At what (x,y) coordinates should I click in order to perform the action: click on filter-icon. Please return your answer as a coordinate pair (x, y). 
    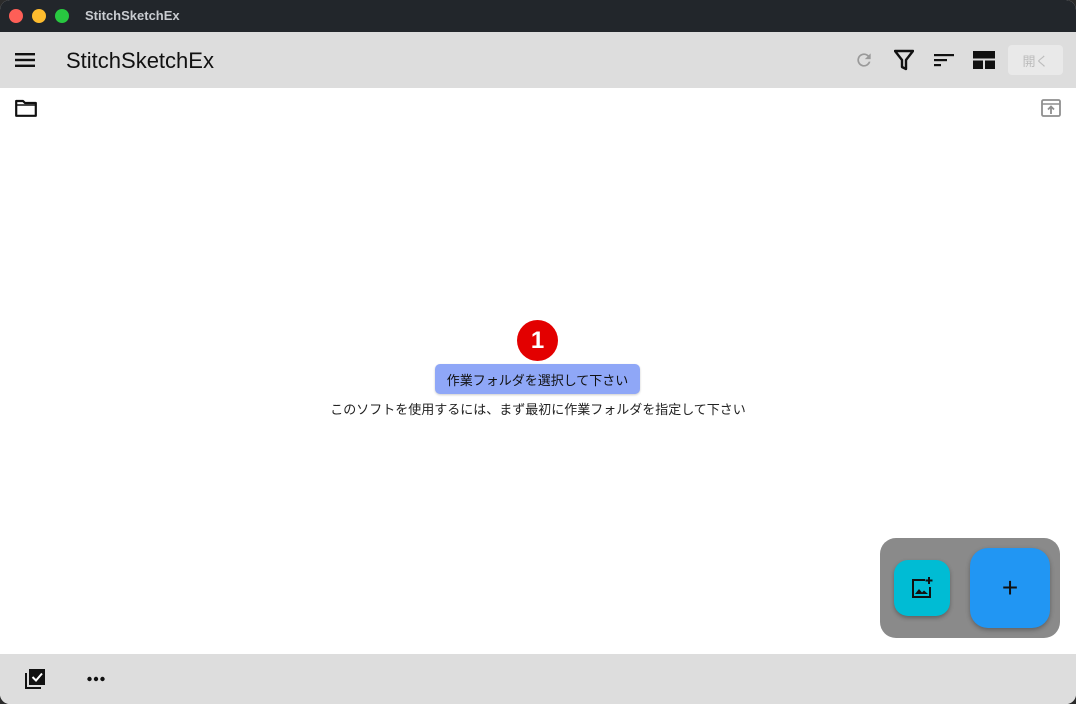
    Looking at the image, I should click on (904, 60).